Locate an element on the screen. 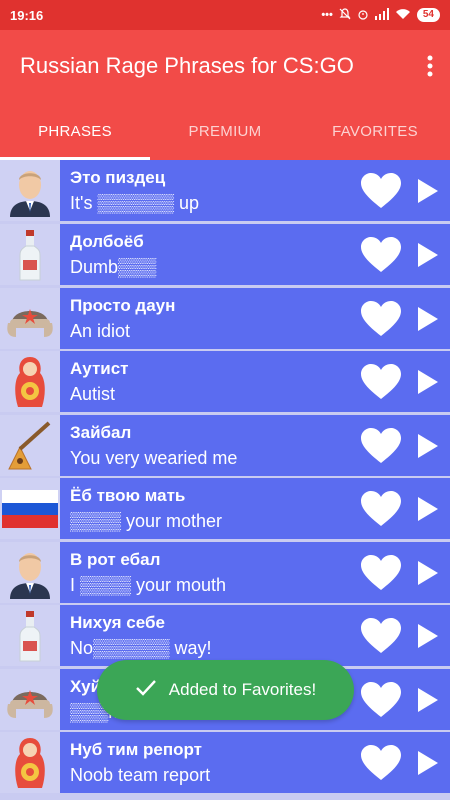 The height and width of the screenshot is (800, 450). phrase-russian: Долбоёб is located at coordinates (107, 241).